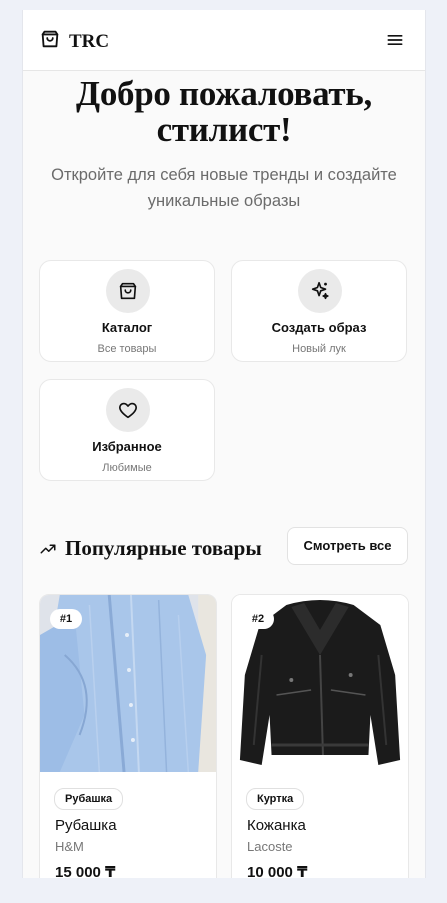 The width and height of the screenshot is (447, 903). I want to click on product-brand: Lacoste, so click(270, 846).